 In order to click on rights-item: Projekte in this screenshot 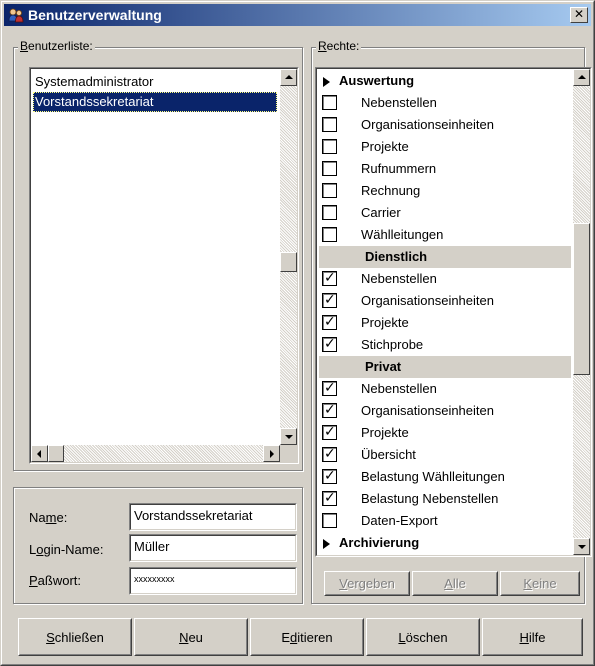, I will do `click(445, 147)`.